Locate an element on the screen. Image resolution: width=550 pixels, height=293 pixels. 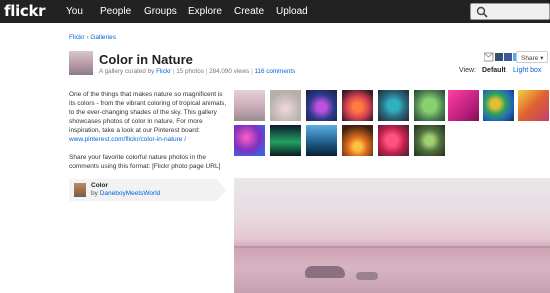
featured-photo-card: Color by DaneboyMeetsWorld is located at coordinates (147, 190).